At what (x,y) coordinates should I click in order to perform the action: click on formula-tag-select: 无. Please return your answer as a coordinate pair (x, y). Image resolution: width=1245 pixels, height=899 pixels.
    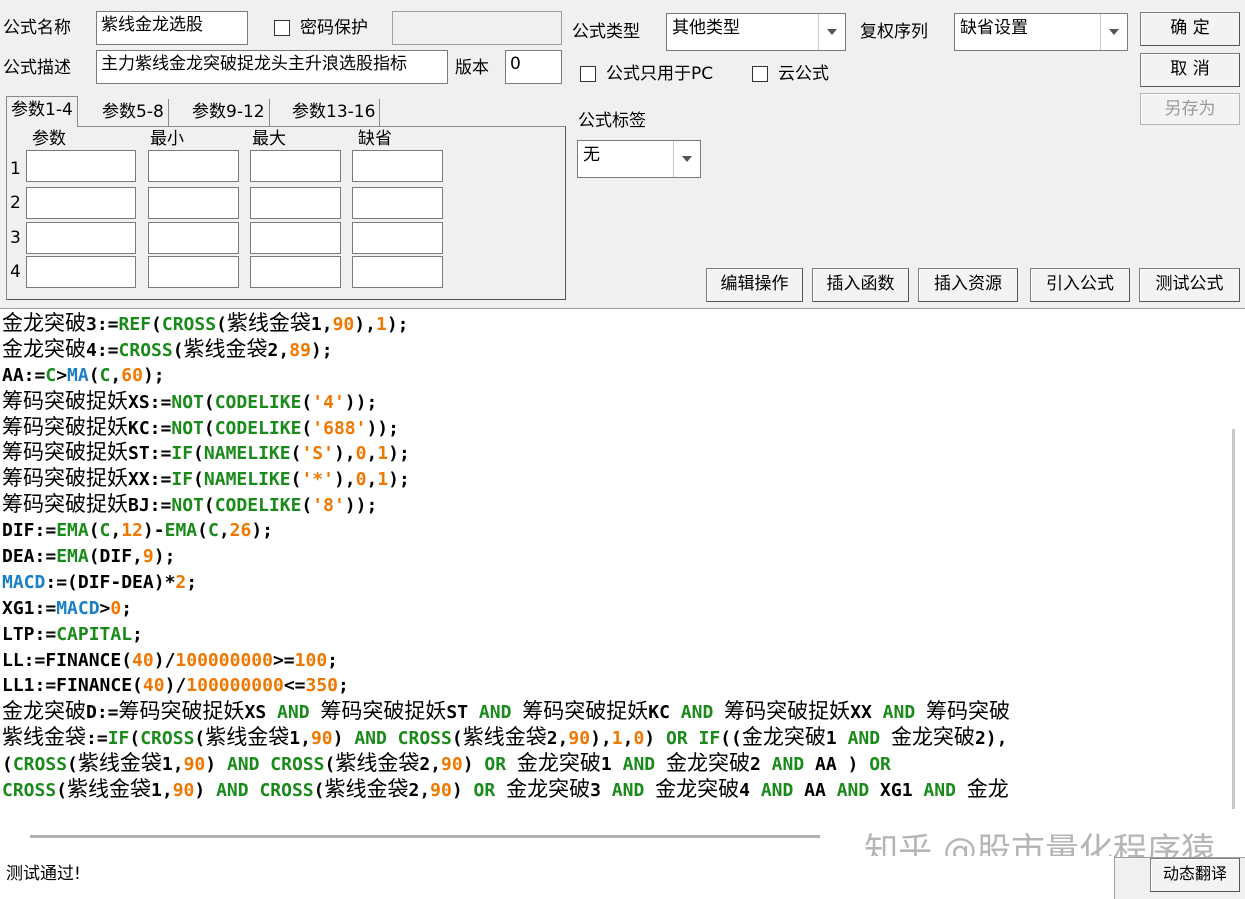
    Looking at the image, I should click on (639, 159).